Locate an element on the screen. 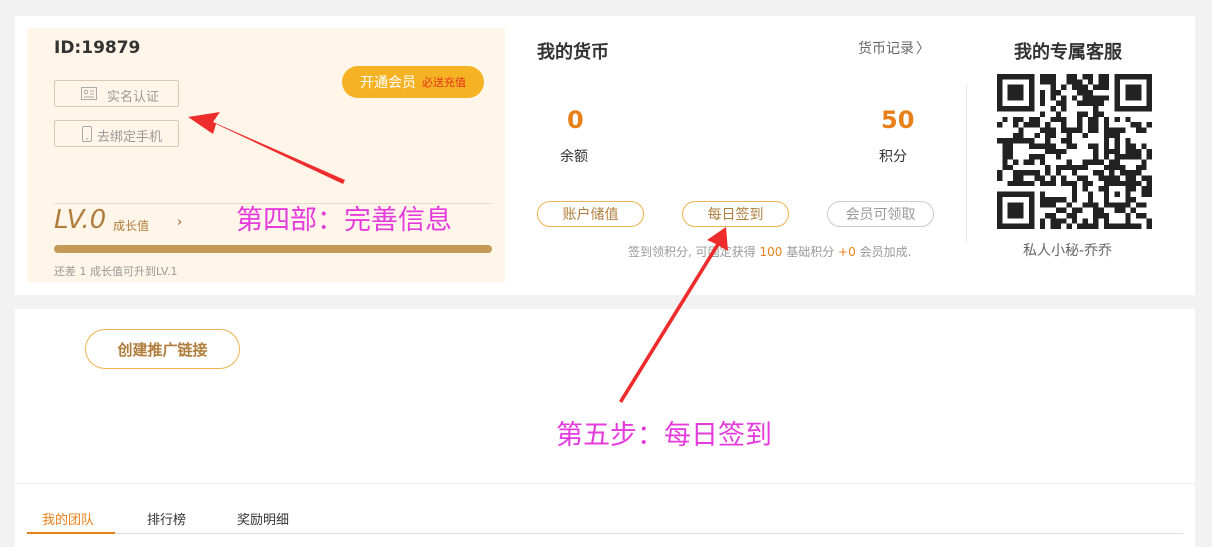 The width and height of the screenshot is (1212, 547). bind-phone-label: 去绑定手机 is located at coordinates (130, 137).